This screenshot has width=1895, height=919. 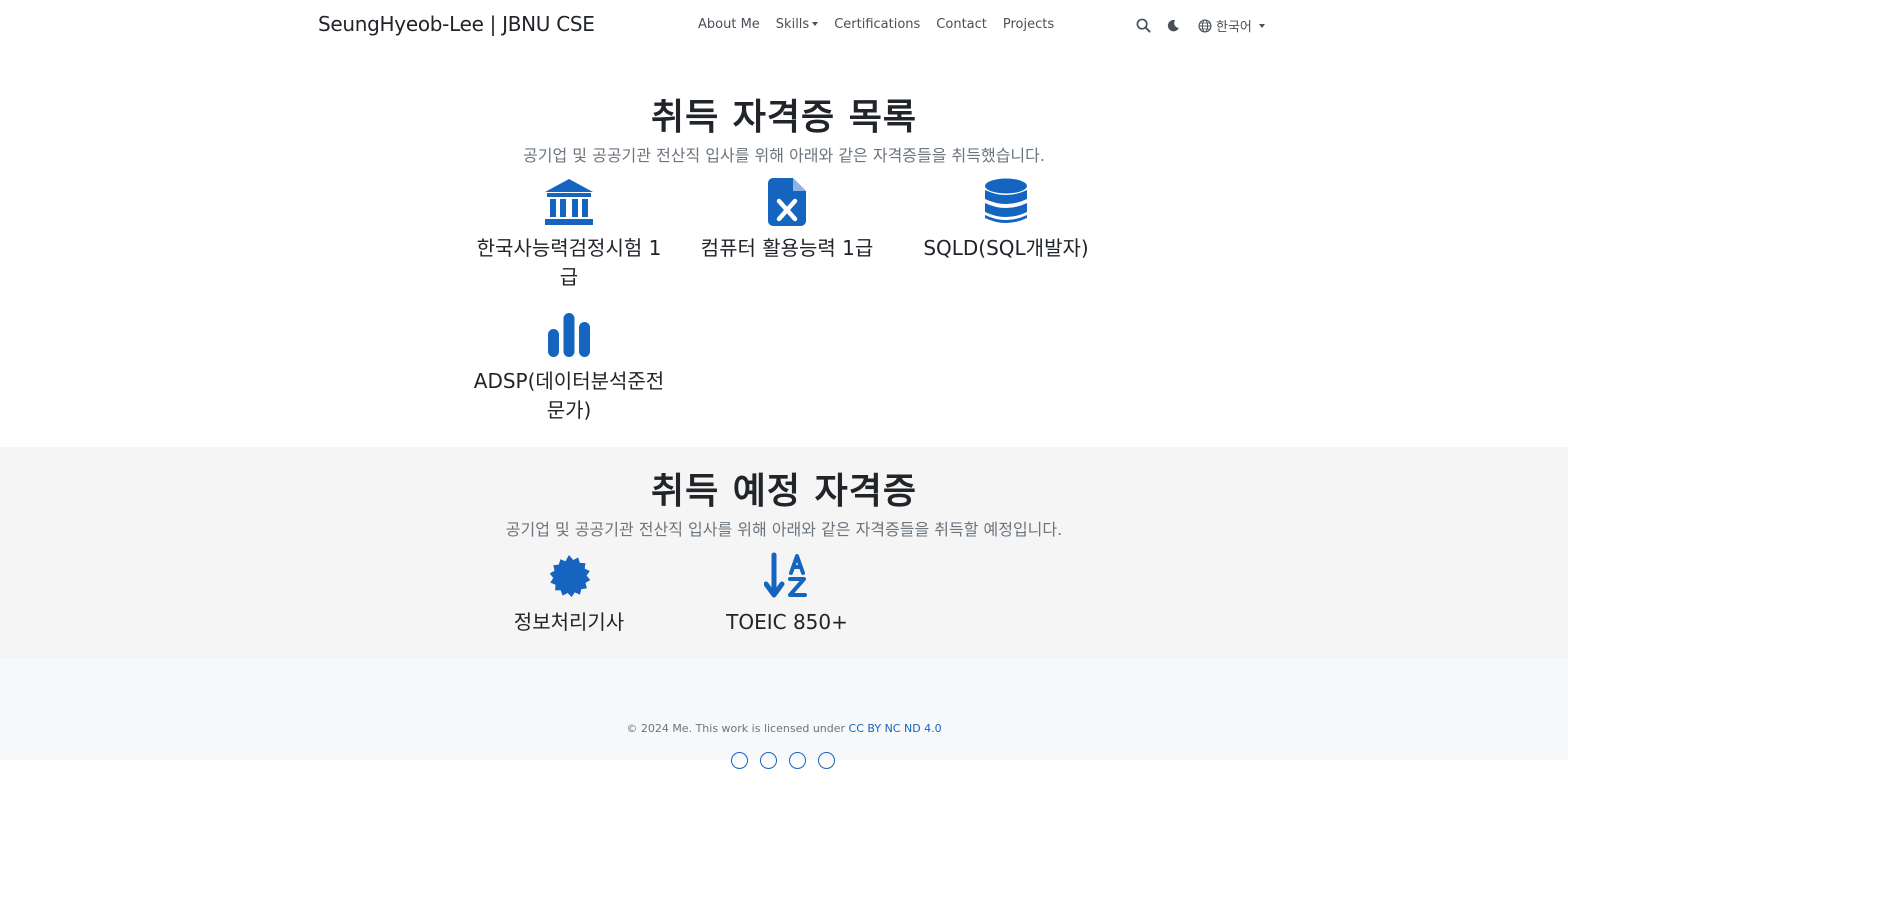 I want to click on globe-icon, so click(x=1205, y=25).